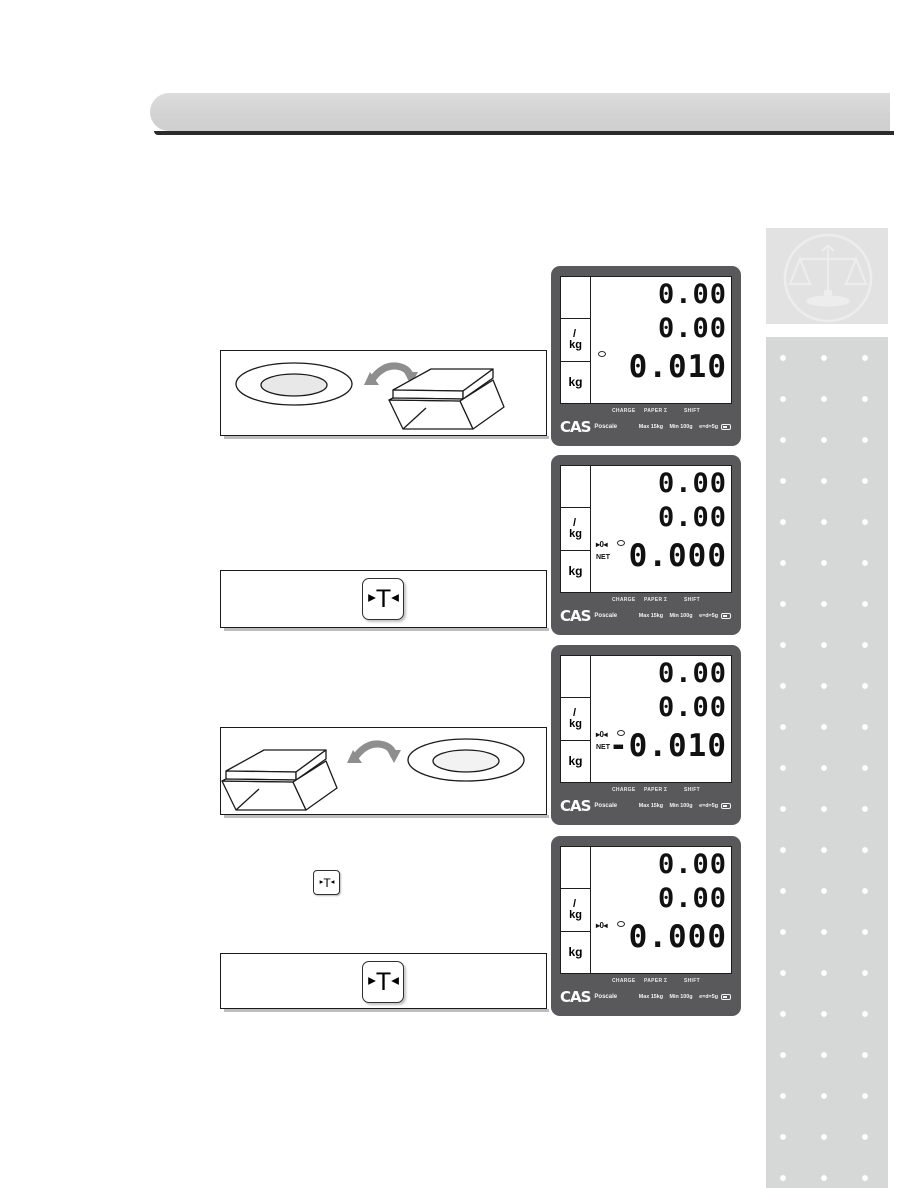 The height and width of the screenshot is (1188, 918). I want to click on lcd-screen: 0.00 0.00 0.010, so click(661, 340).